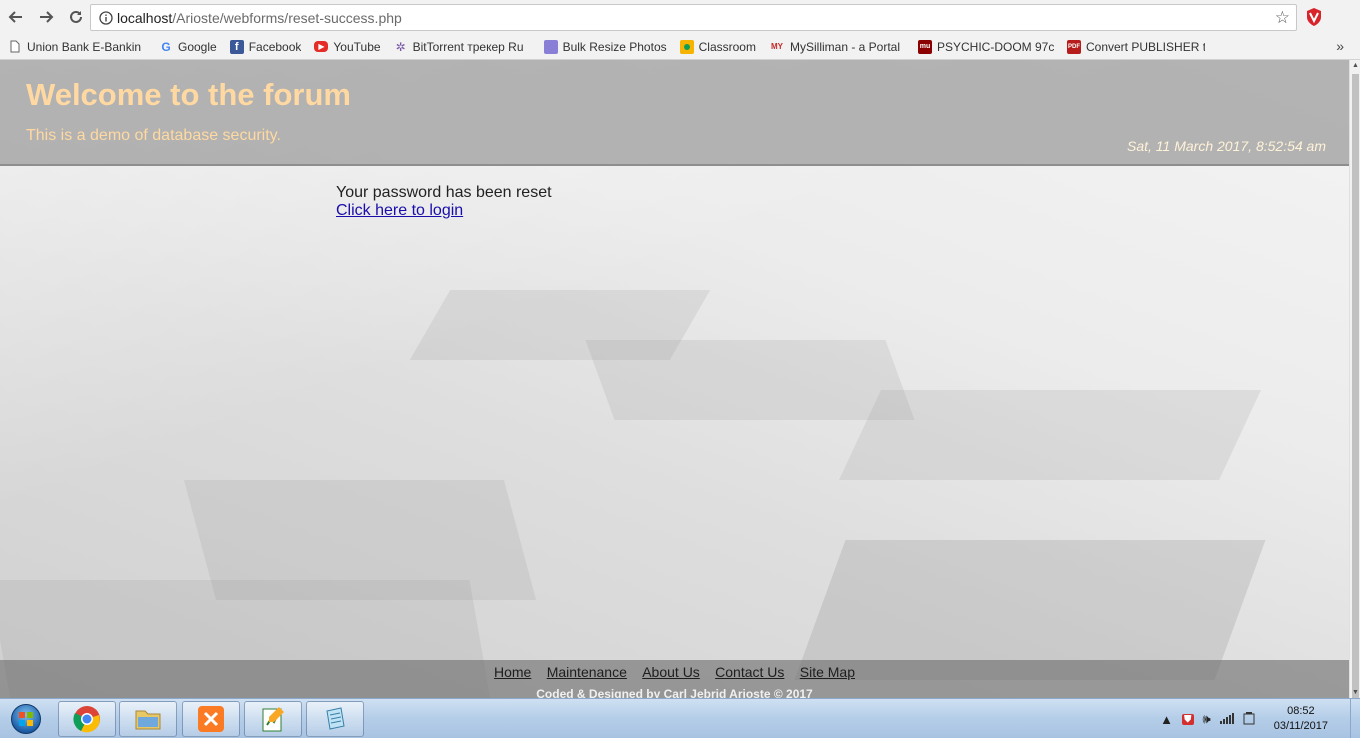  I want to click on bookmark-google: G Google, so click(188, 46).